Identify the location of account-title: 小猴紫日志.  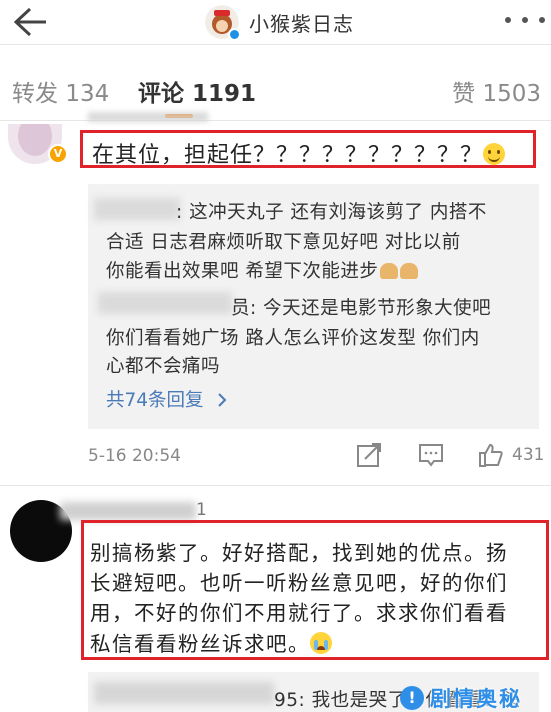
(279, 22).